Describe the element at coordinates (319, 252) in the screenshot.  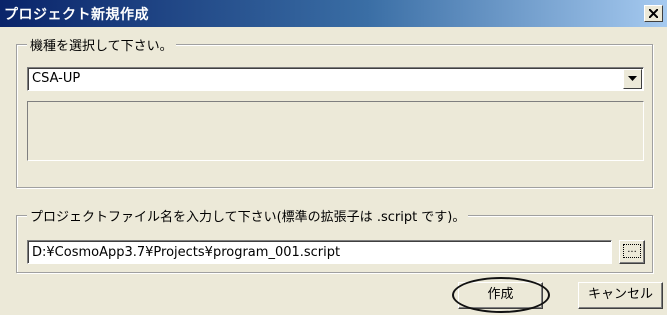
I see `project-path-input` at that location.